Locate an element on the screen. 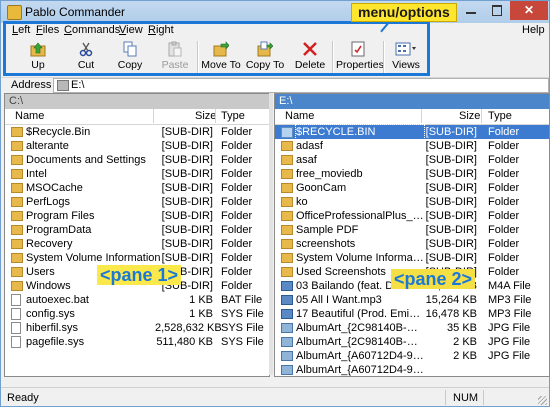 Image resolution: width=550 pixels, height=407 pixels. file-size: 1 KB is located at coordinates (201, 300).